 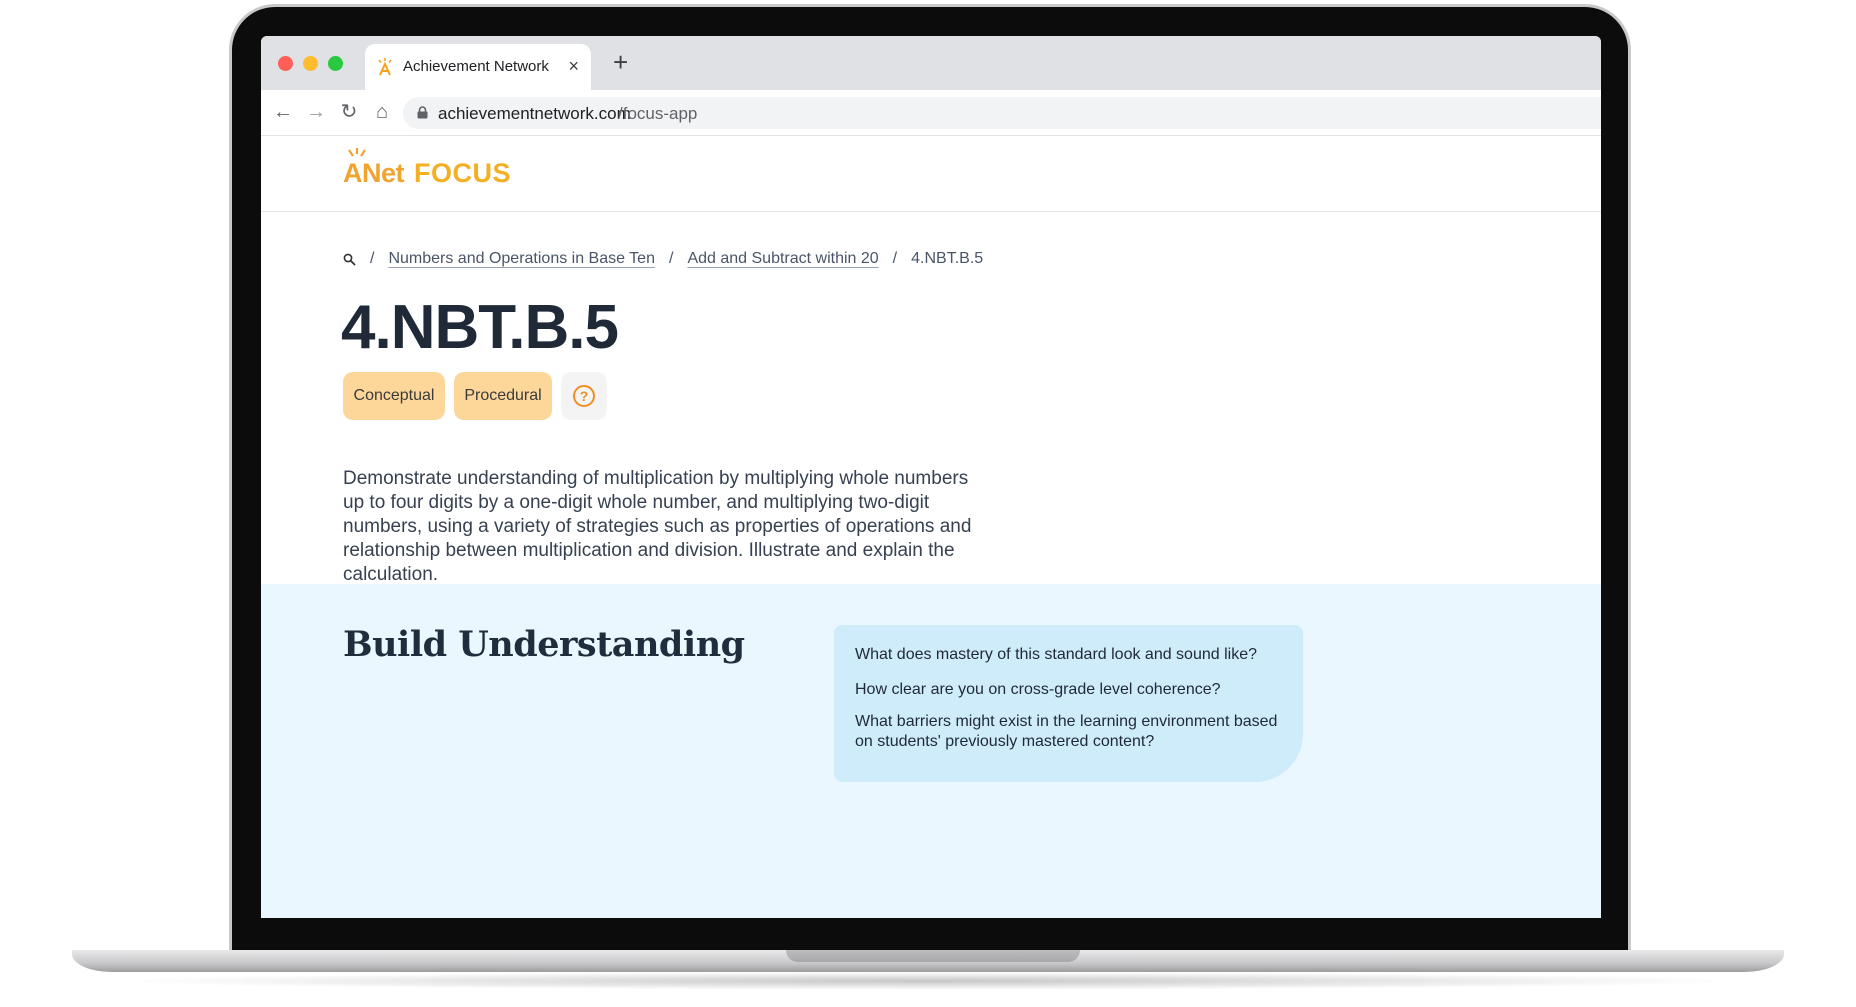 What do you see at coordinates (503, 396) in the screenshot?
I see `tag-procedural: Procedural` at bounding box center [503, 396].